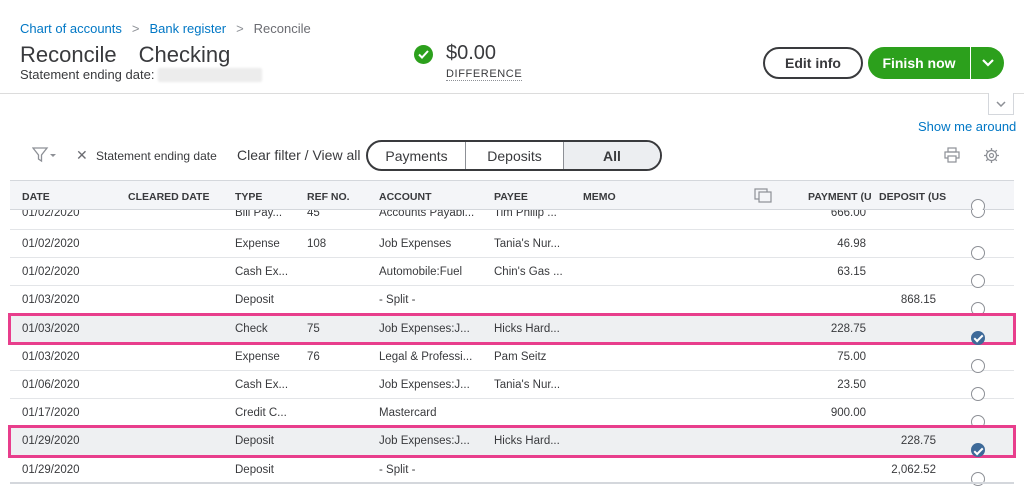 The image size is (1024, 495). Describe the element at coordinates (840, 197) in the screenshot. I see `column-payment: PAYMENT (U` at that location.